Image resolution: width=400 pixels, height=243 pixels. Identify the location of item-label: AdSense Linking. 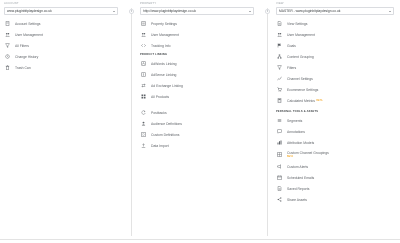
(164, 74).